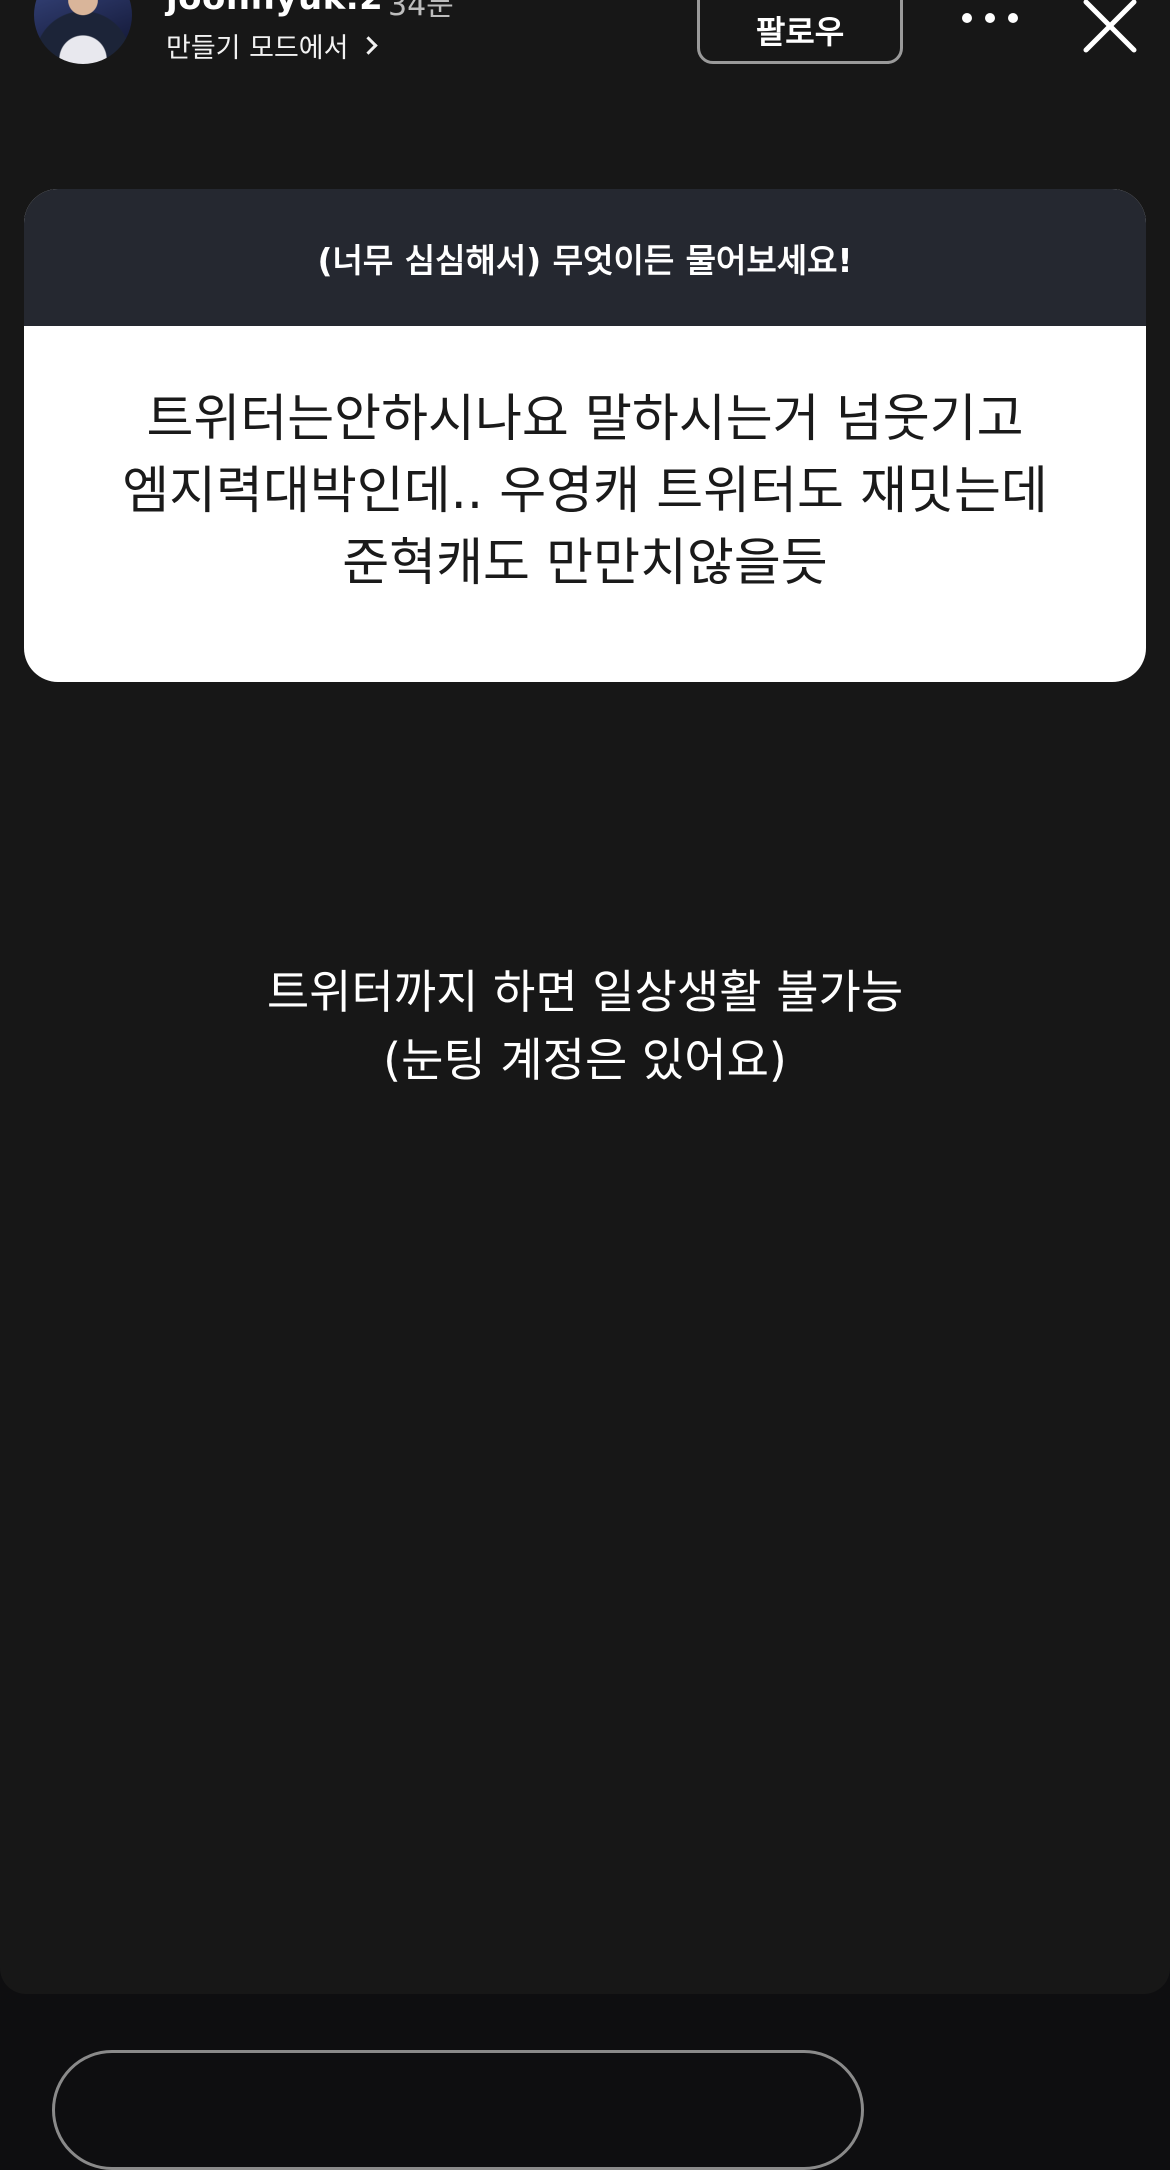  I want to click on follow-button: 팔로우, so click(800, 32).